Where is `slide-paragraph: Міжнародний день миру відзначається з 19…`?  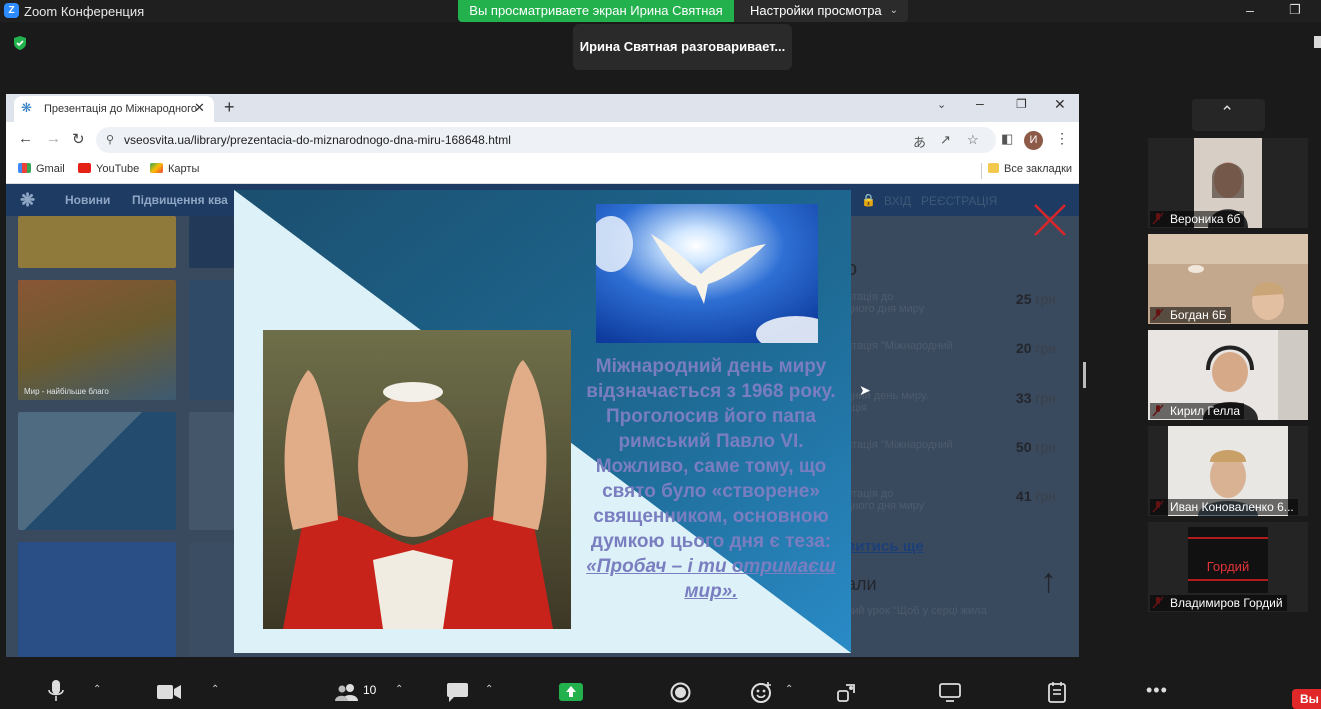 slide-paragraph: Міжнародний день миру відзначається з 19… is located at coordinates (711, 454).